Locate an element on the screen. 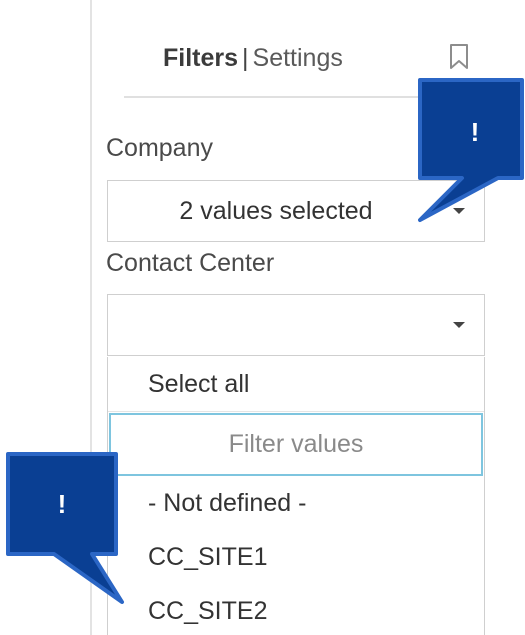  option-not-defined: - Not defined - is located at coordinates (227, 503).